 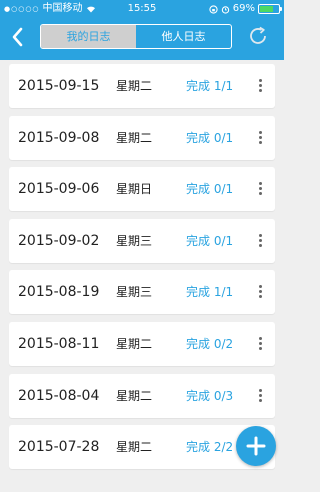 I want to click on refresh-icon, so click(x=258, y=36).